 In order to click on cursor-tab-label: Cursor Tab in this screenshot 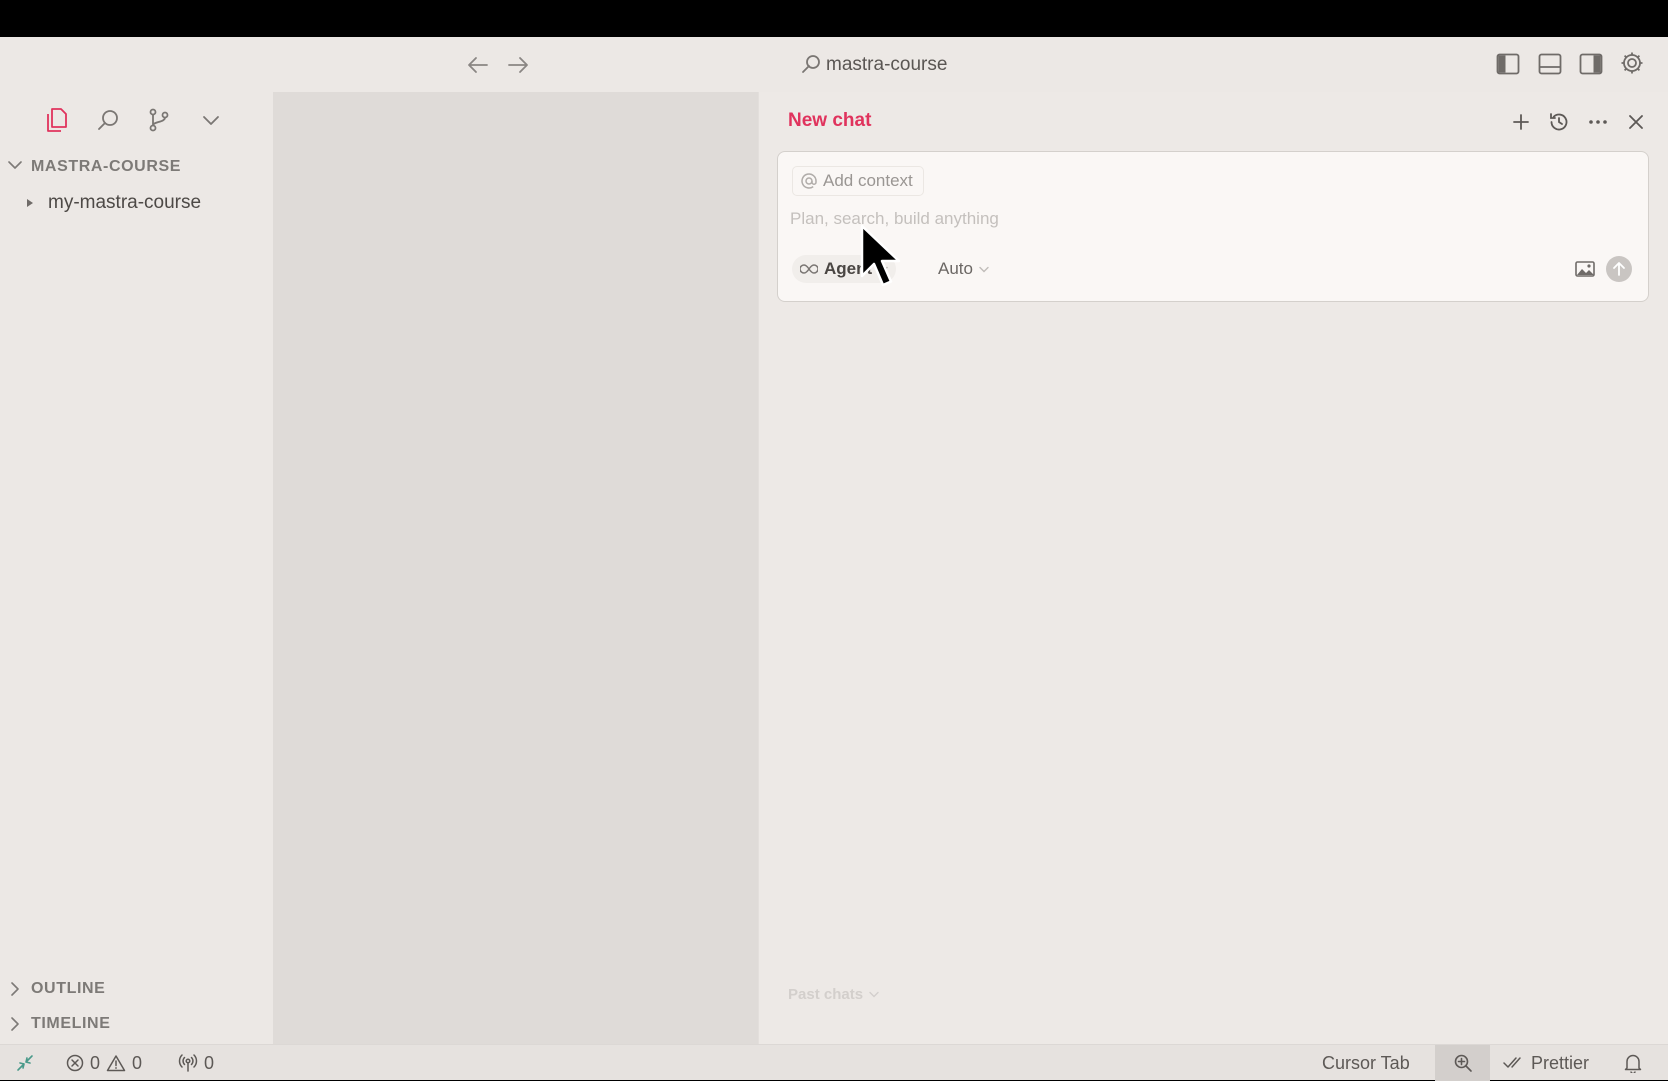, I will do `click(1366, 1062)`.